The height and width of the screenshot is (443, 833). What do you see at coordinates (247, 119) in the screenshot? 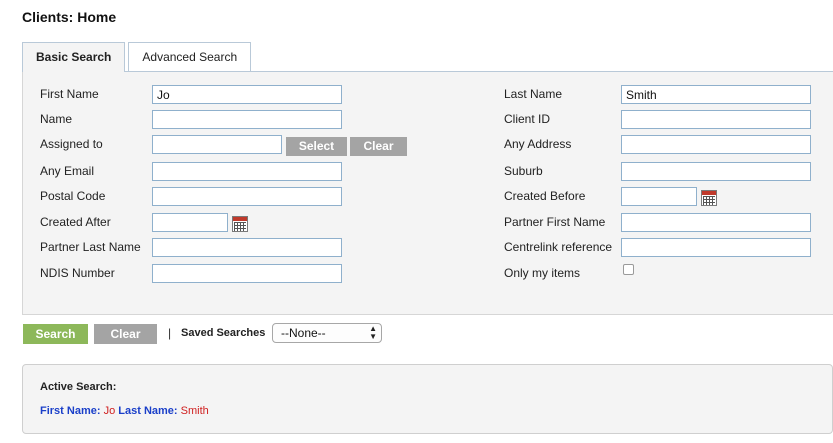
I see `name-input` at bounding box center [247, 119].